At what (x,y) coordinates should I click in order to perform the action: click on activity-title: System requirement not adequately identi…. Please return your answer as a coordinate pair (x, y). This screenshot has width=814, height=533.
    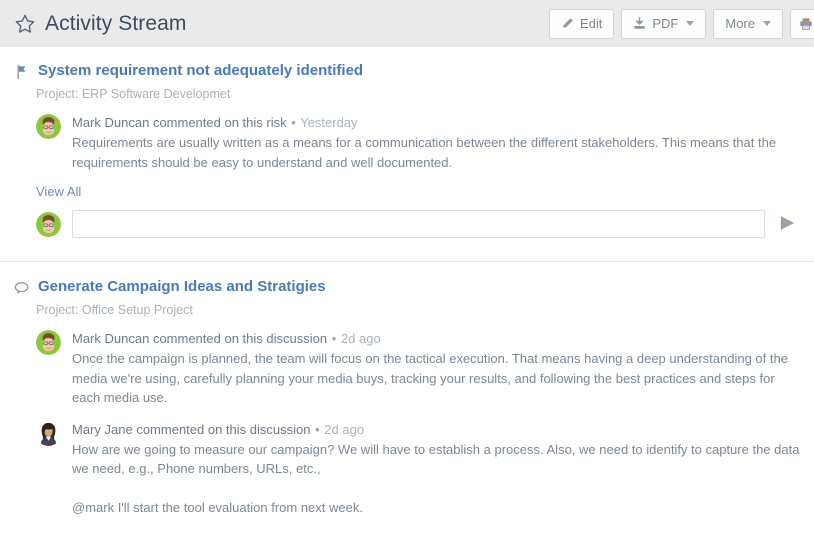
    Looking at the image, I should click on (200, 71).